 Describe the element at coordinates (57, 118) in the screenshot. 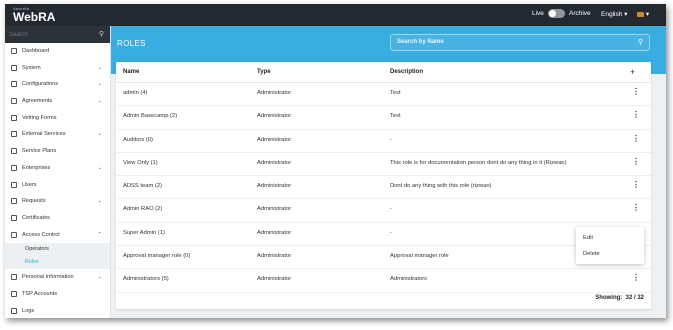

I see `sidebar-item-vetting-forms: Vetting Forms` at that location.